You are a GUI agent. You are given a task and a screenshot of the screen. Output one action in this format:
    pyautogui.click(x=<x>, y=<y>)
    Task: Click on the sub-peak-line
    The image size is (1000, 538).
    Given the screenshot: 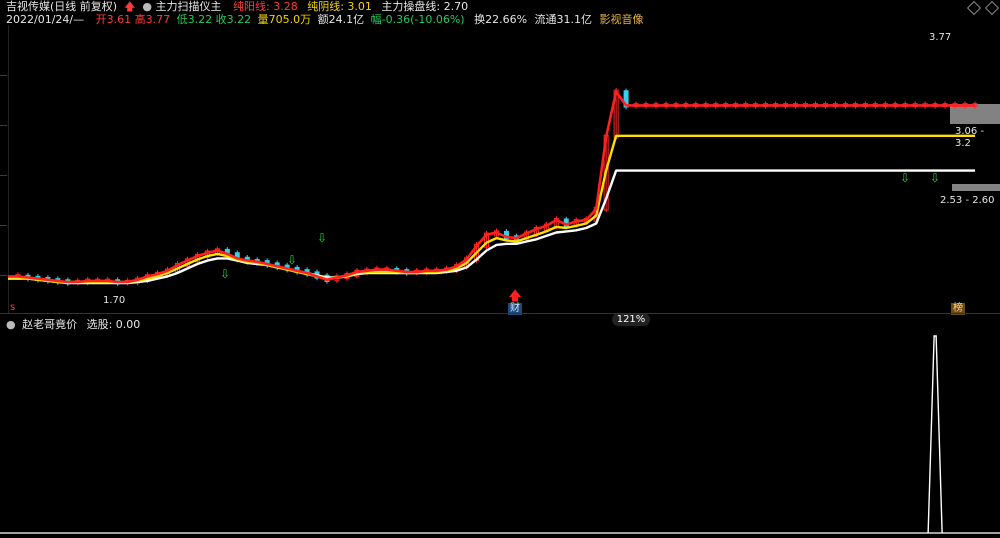 What is the action you would take?
    pyautogui.click(x=935, y=434)
    